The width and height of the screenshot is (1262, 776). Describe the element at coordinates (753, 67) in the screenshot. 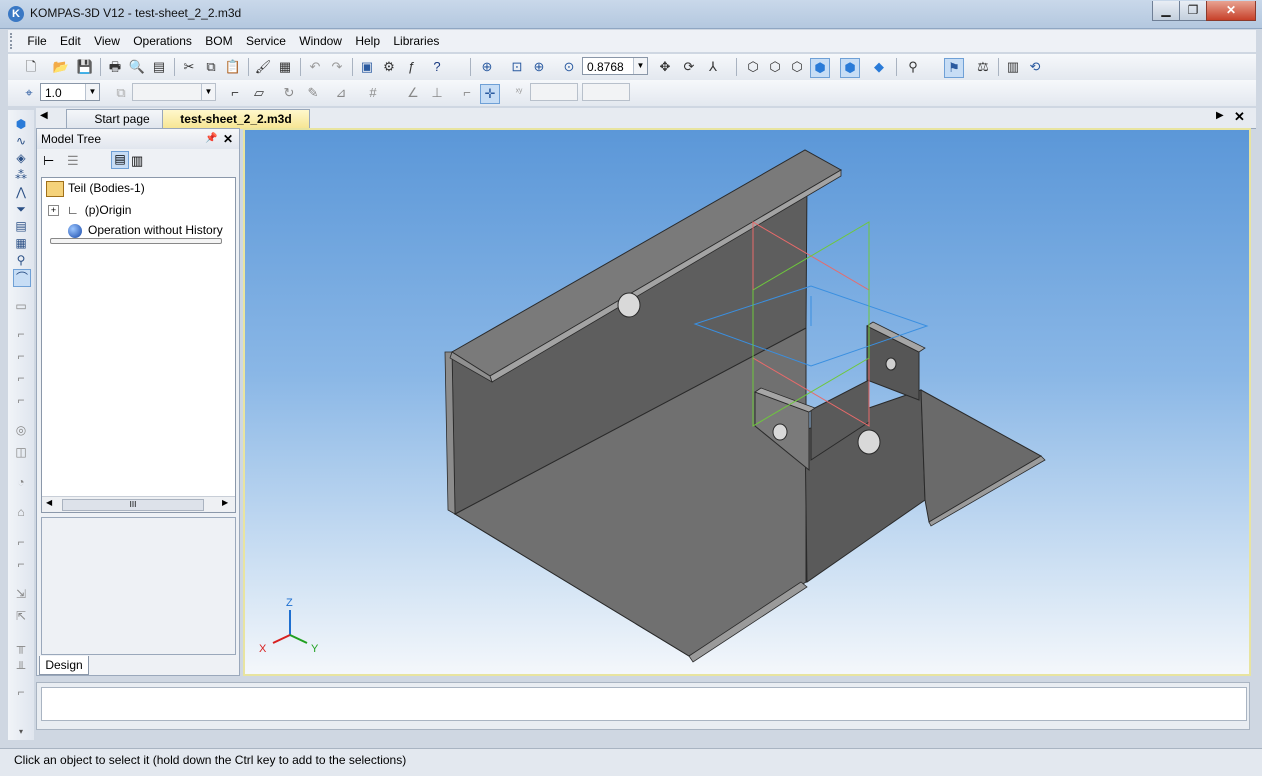

I see `wireframe-icon: ⬡` at that location.